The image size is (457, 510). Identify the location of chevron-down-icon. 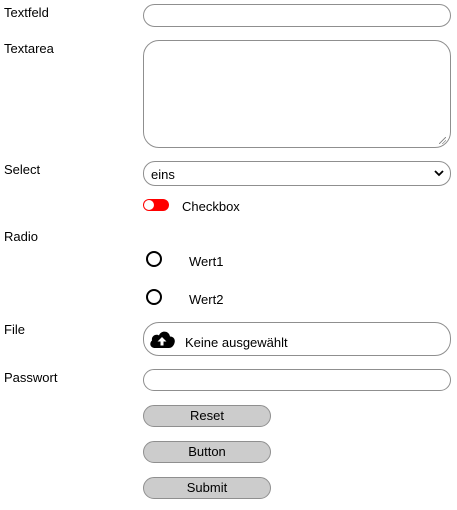
(439, 174).